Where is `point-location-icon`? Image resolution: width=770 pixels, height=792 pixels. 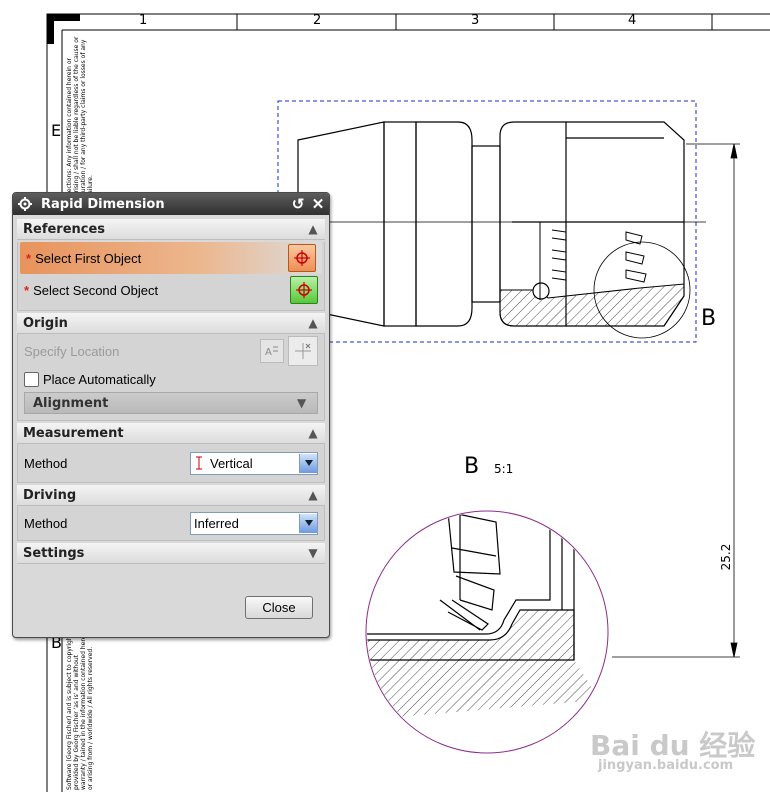
point-location-icon is located at coordinates (303, 351).